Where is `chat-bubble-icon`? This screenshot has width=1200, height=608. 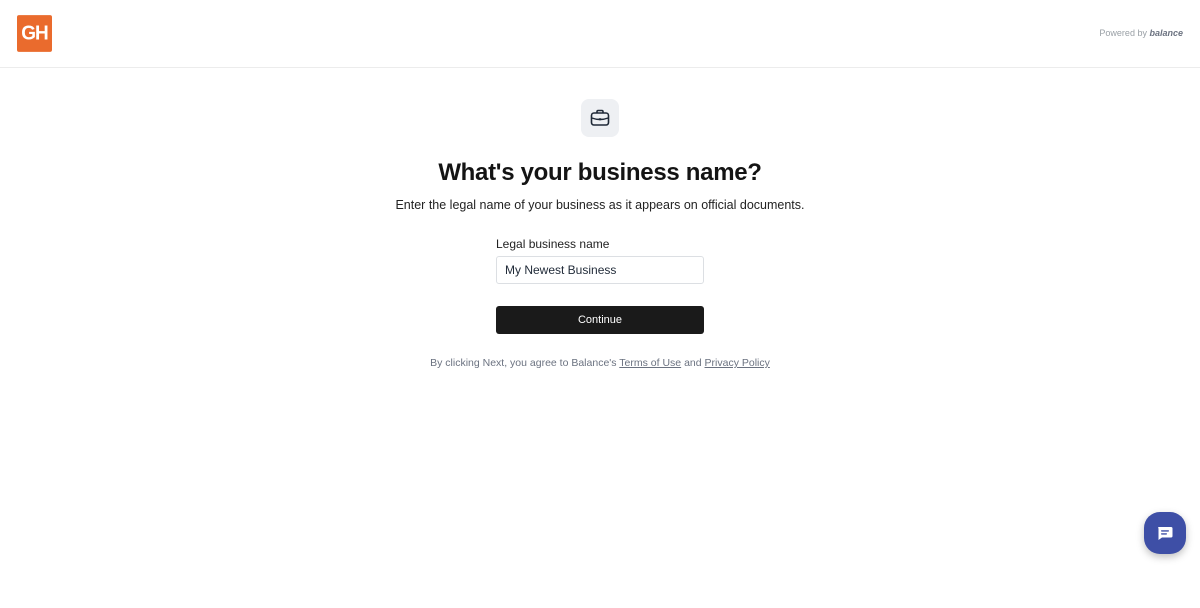 chat-bubble-icon is located at coordinates (1165, 533).